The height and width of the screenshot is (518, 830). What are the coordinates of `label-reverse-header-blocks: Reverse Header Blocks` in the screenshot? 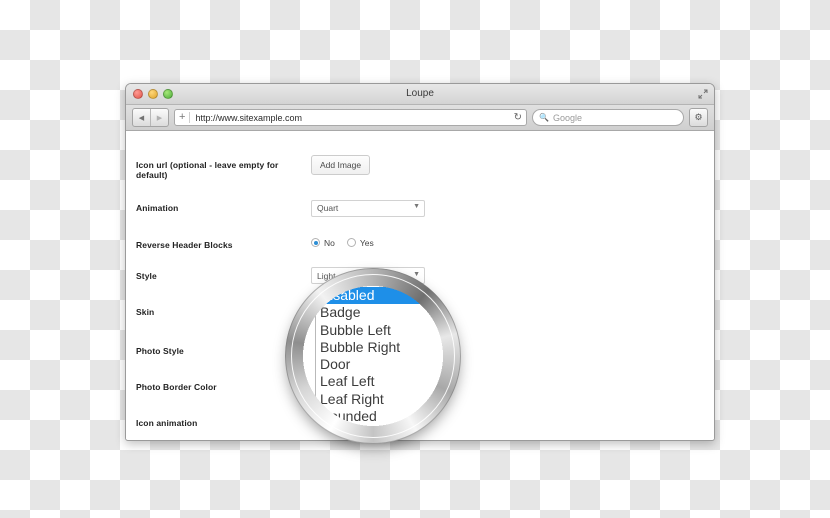 It's located at (184, 244).